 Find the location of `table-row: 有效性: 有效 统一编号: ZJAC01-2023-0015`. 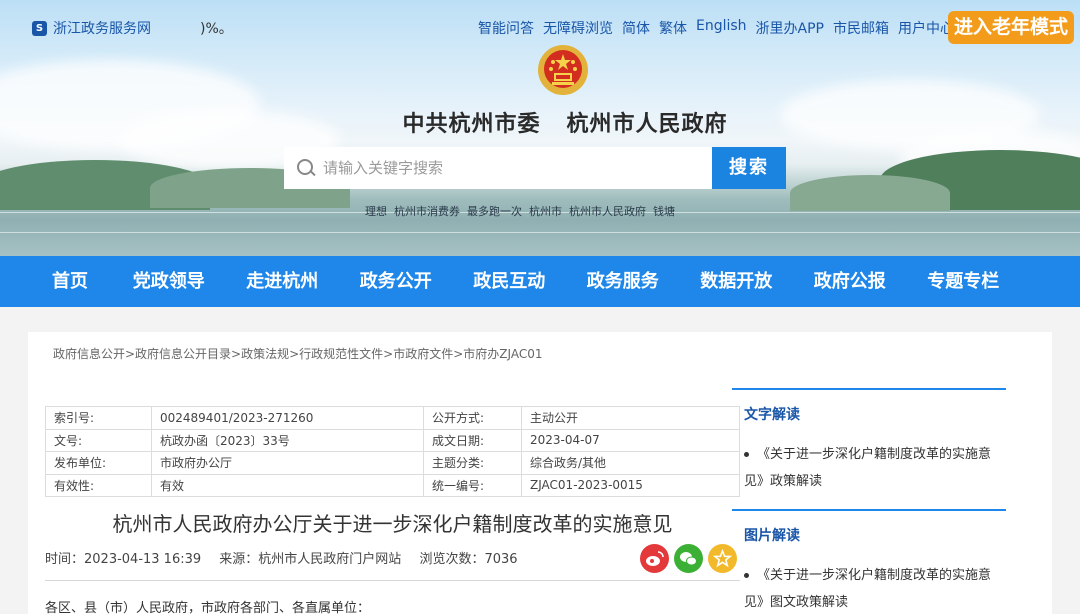

table-row: 有效性: 有效 统一编号: ZJAC01-2023-0015 is located at coordinates (392, 485).